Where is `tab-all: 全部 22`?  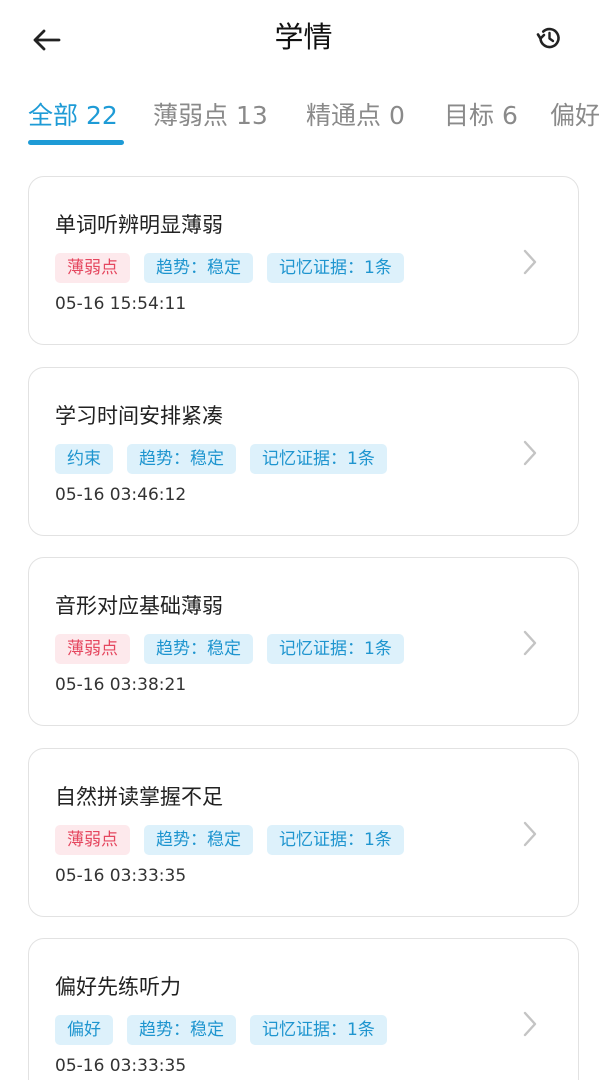 tab-all: 全部 22 is located at coordinates (73, 114).